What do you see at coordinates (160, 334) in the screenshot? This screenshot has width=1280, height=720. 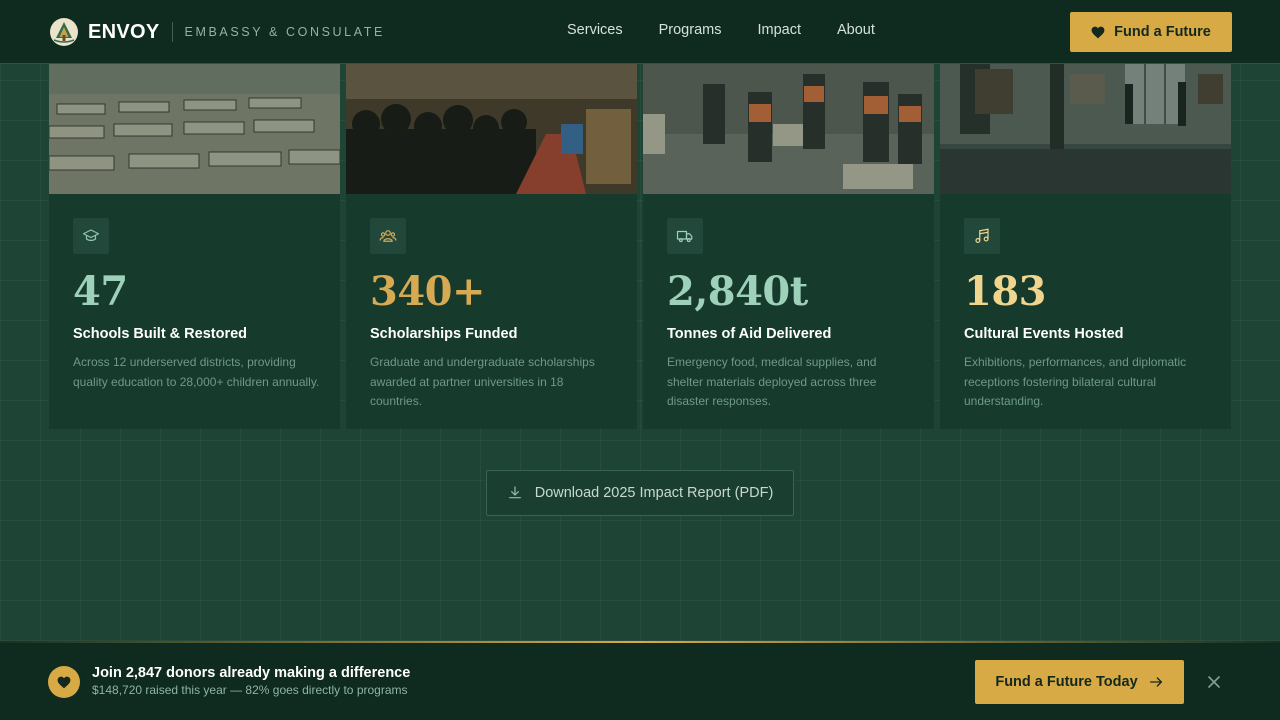 I see `card-title: Schools Built & Restored` at bounding box center [160, 334].